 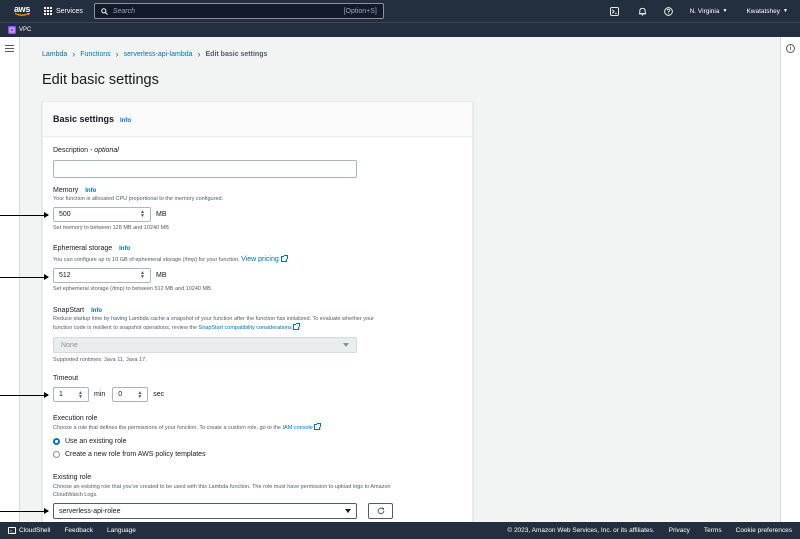 I want to click on iam-console-link: IAM console, so click(x=298, y=428).